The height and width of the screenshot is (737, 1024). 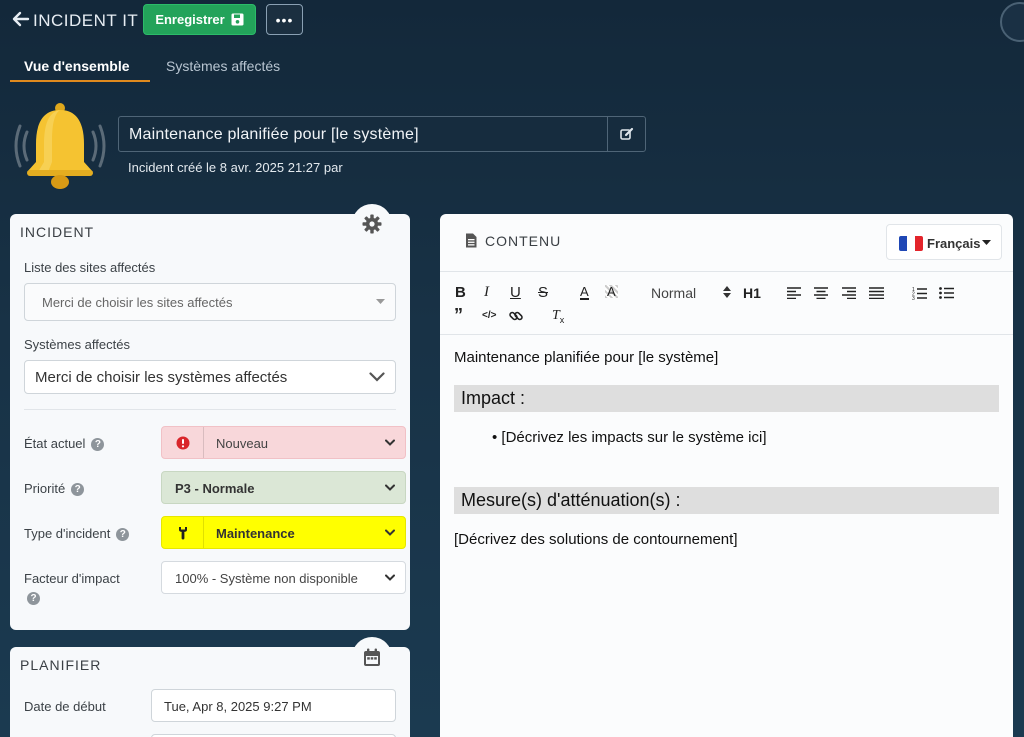 What do you see at coordinates (726, 242) in the screenshot?
I see `content-card-header: CONTENU Français` at bounding box center [726, 242].